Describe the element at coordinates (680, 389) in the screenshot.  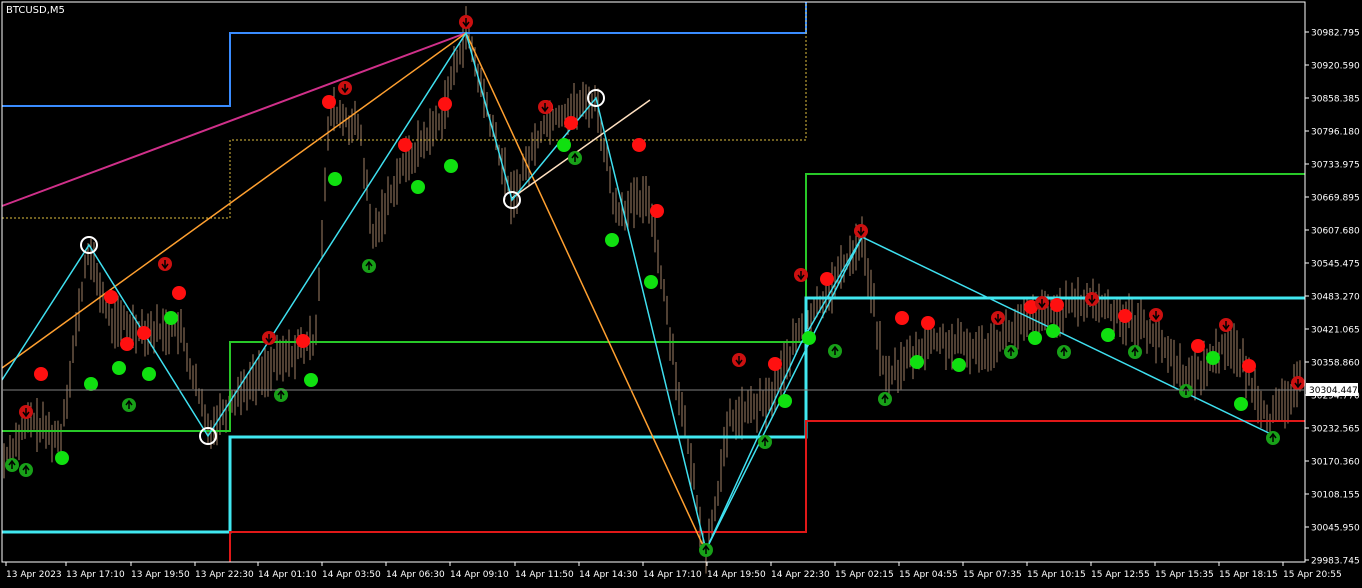
I see `current-price-tag: 30304.447` at that location.